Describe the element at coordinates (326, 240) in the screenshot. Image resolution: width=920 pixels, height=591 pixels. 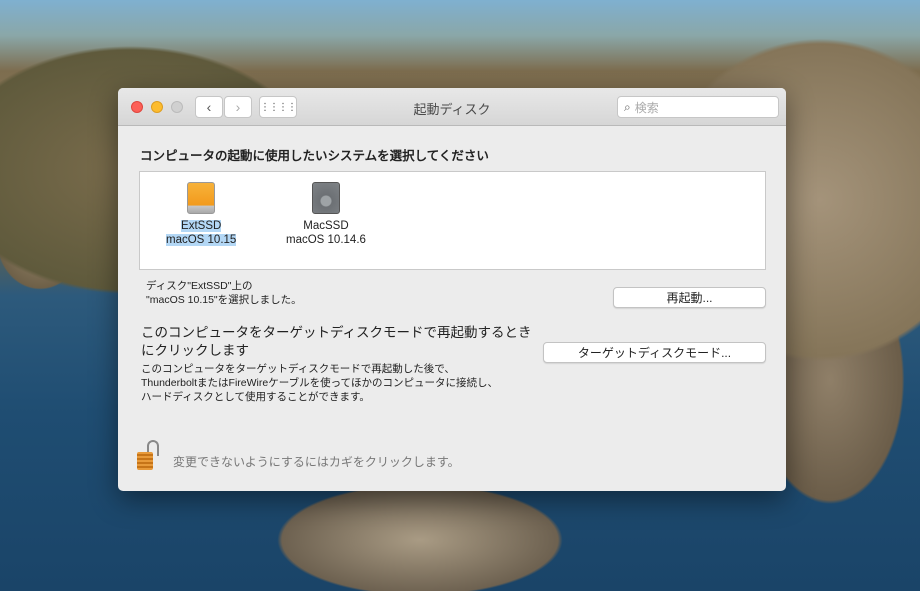
I see `disk-os: macOS 10.14.6` at that location.